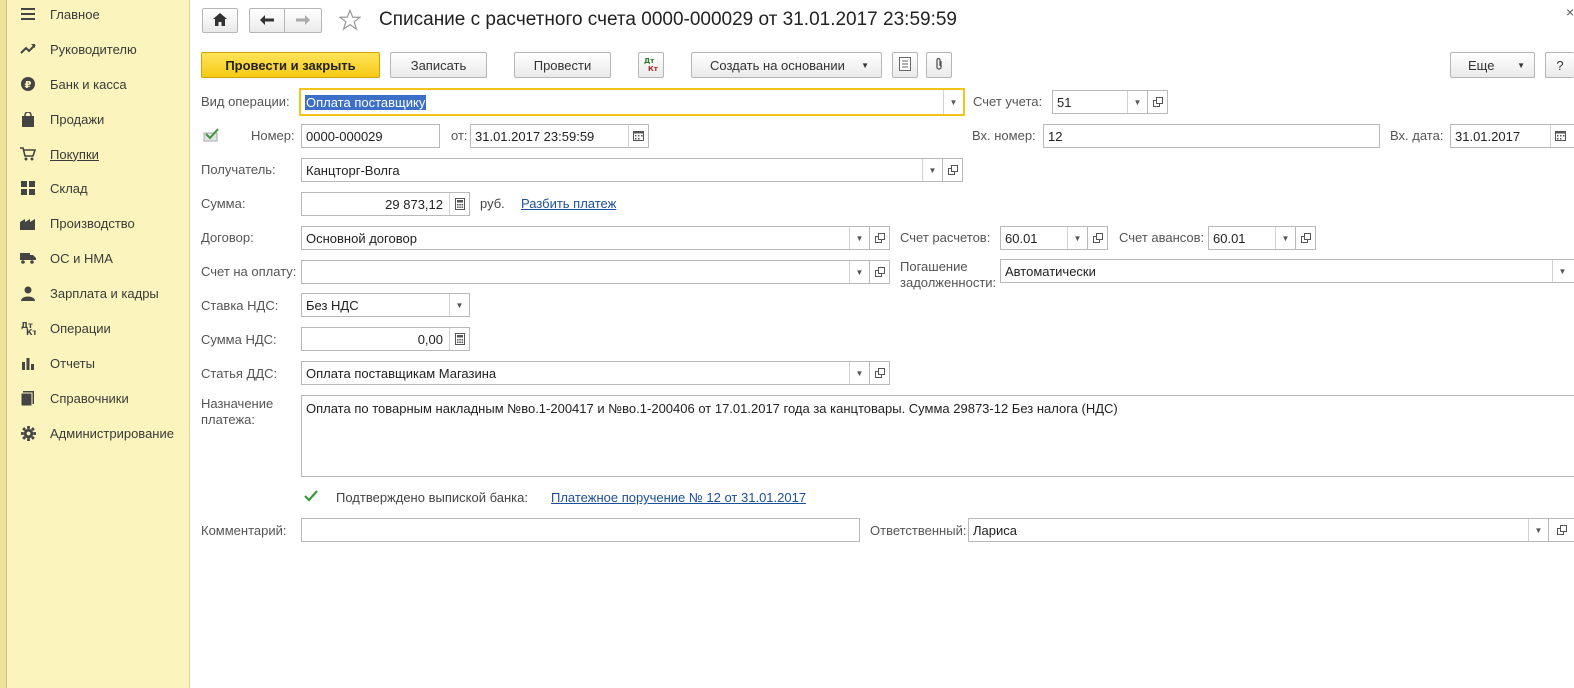 The width and height of the screenshot is (1574, 688). What do you see at coordinates (568, 203) in the screenshot?
I see `split-payment-link: Разбить платеж` at bounding box center [568, 203].